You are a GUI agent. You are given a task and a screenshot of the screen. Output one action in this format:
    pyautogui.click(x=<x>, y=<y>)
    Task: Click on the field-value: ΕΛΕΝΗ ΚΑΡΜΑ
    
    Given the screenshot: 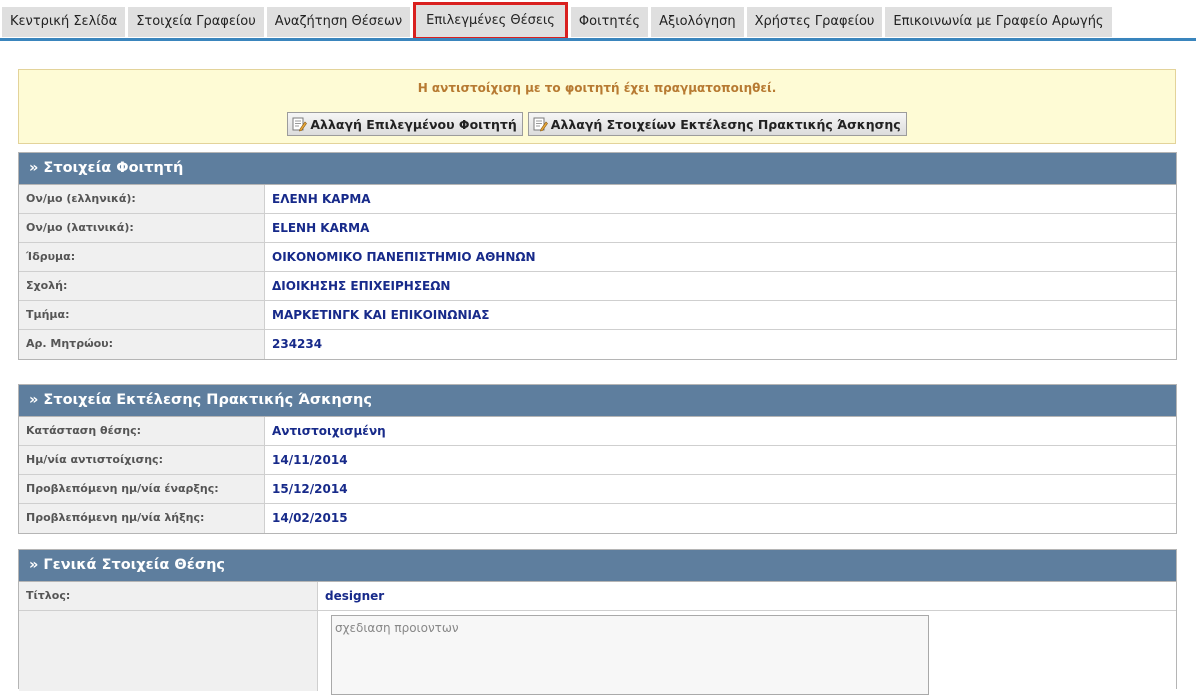 What is the action you would take?
    pyautogui.click(x=321, y=199)
    